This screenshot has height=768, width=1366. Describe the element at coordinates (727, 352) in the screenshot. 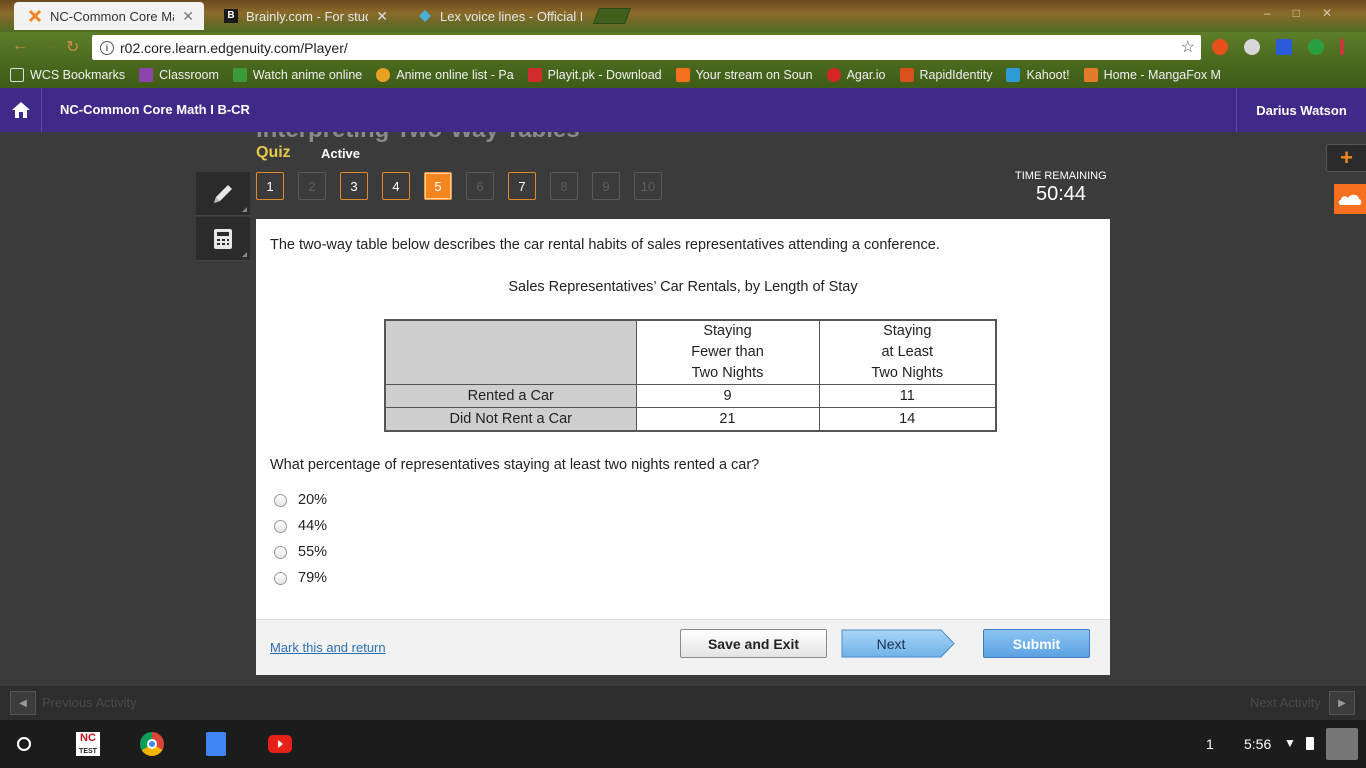

I see `col-header-fewer-than-two: Staying Fewer than Two Nights` at that location.